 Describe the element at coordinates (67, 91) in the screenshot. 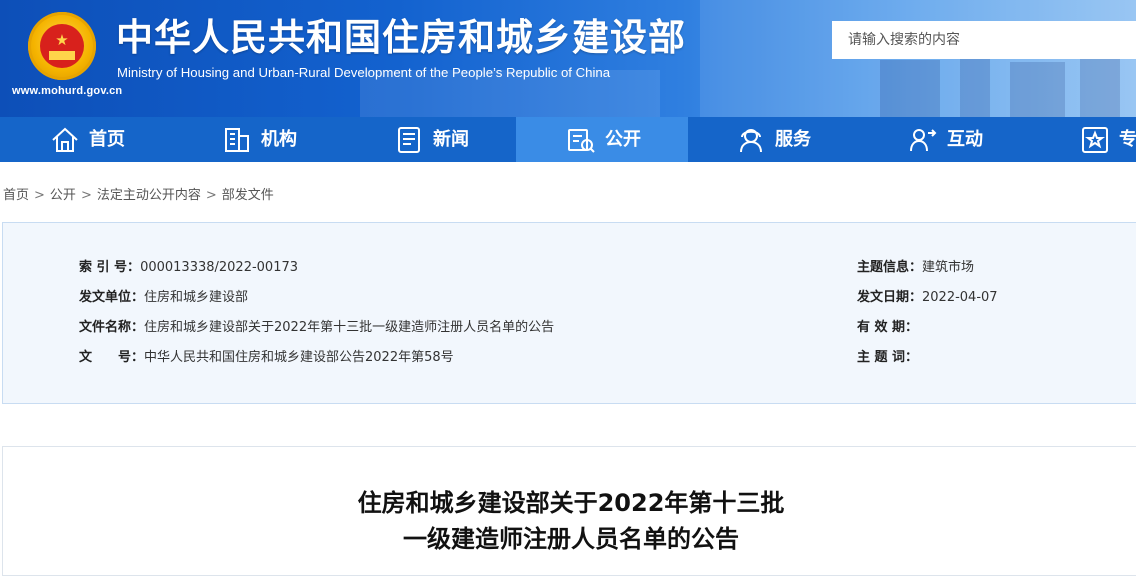

I see `site-url: www.mohurd.gov.cn` at that location.